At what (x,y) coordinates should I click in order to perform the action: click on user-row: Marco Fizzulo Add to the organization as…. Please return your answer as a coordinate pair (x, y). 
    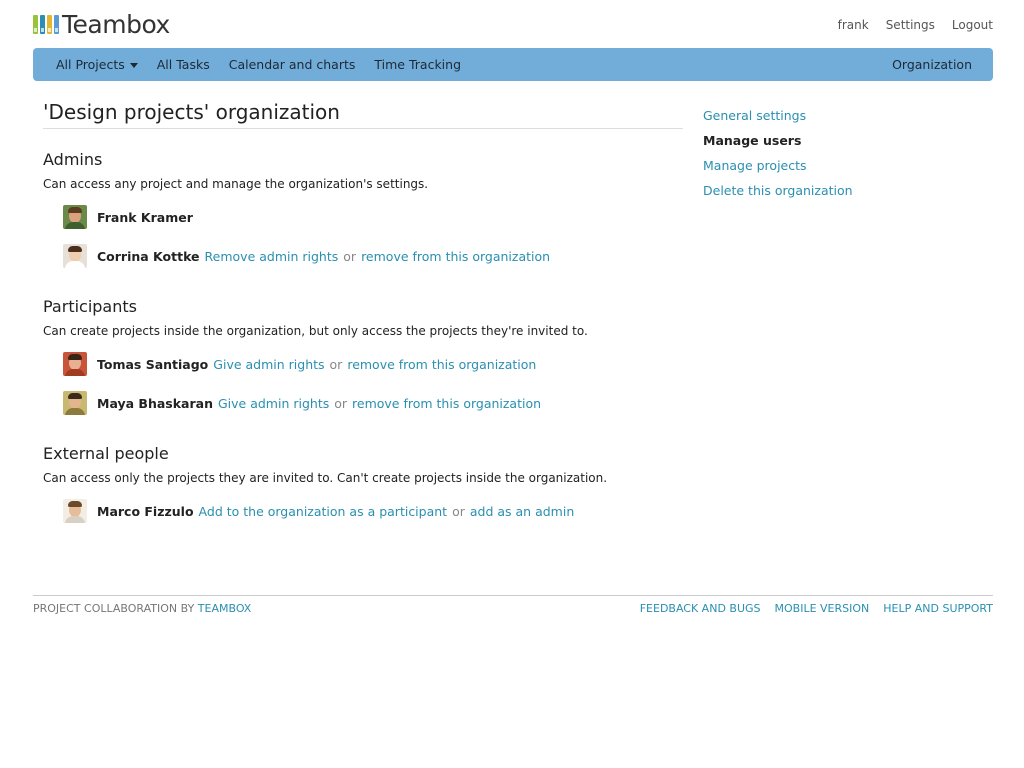
    Looking at the image, I should click on (373, 511).